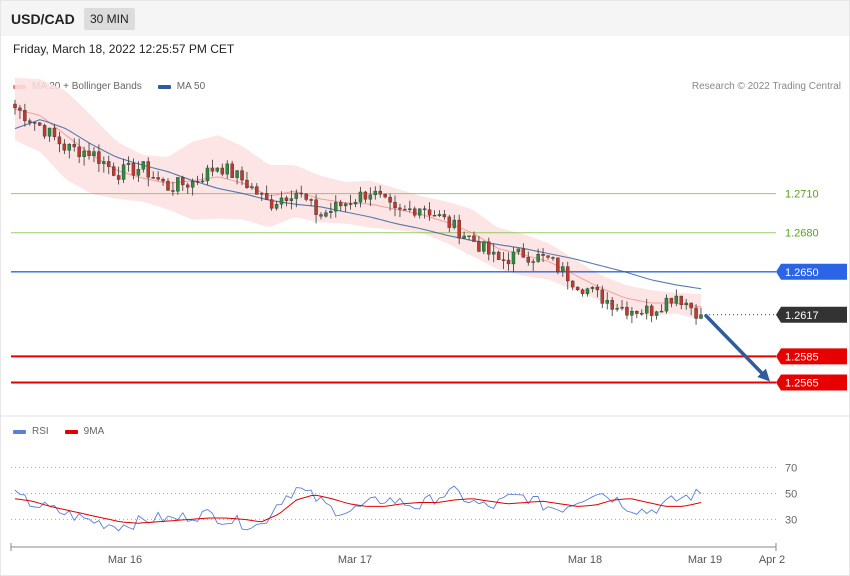  Describe the element at coordinates (811, 271) in the screenshot. I see `level-tag: 1.2650` at that location.